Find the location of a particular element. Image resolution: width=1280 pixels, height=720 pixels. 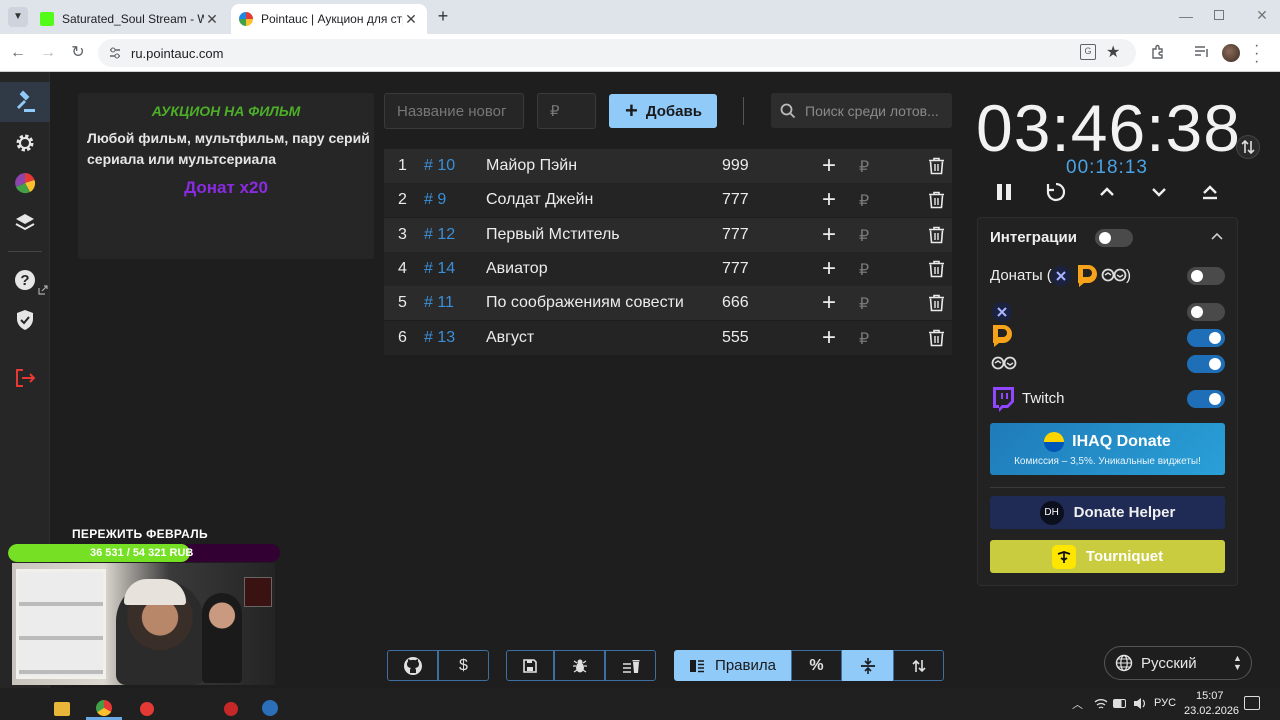

pause-icon is located at coordinates (1004, 192).